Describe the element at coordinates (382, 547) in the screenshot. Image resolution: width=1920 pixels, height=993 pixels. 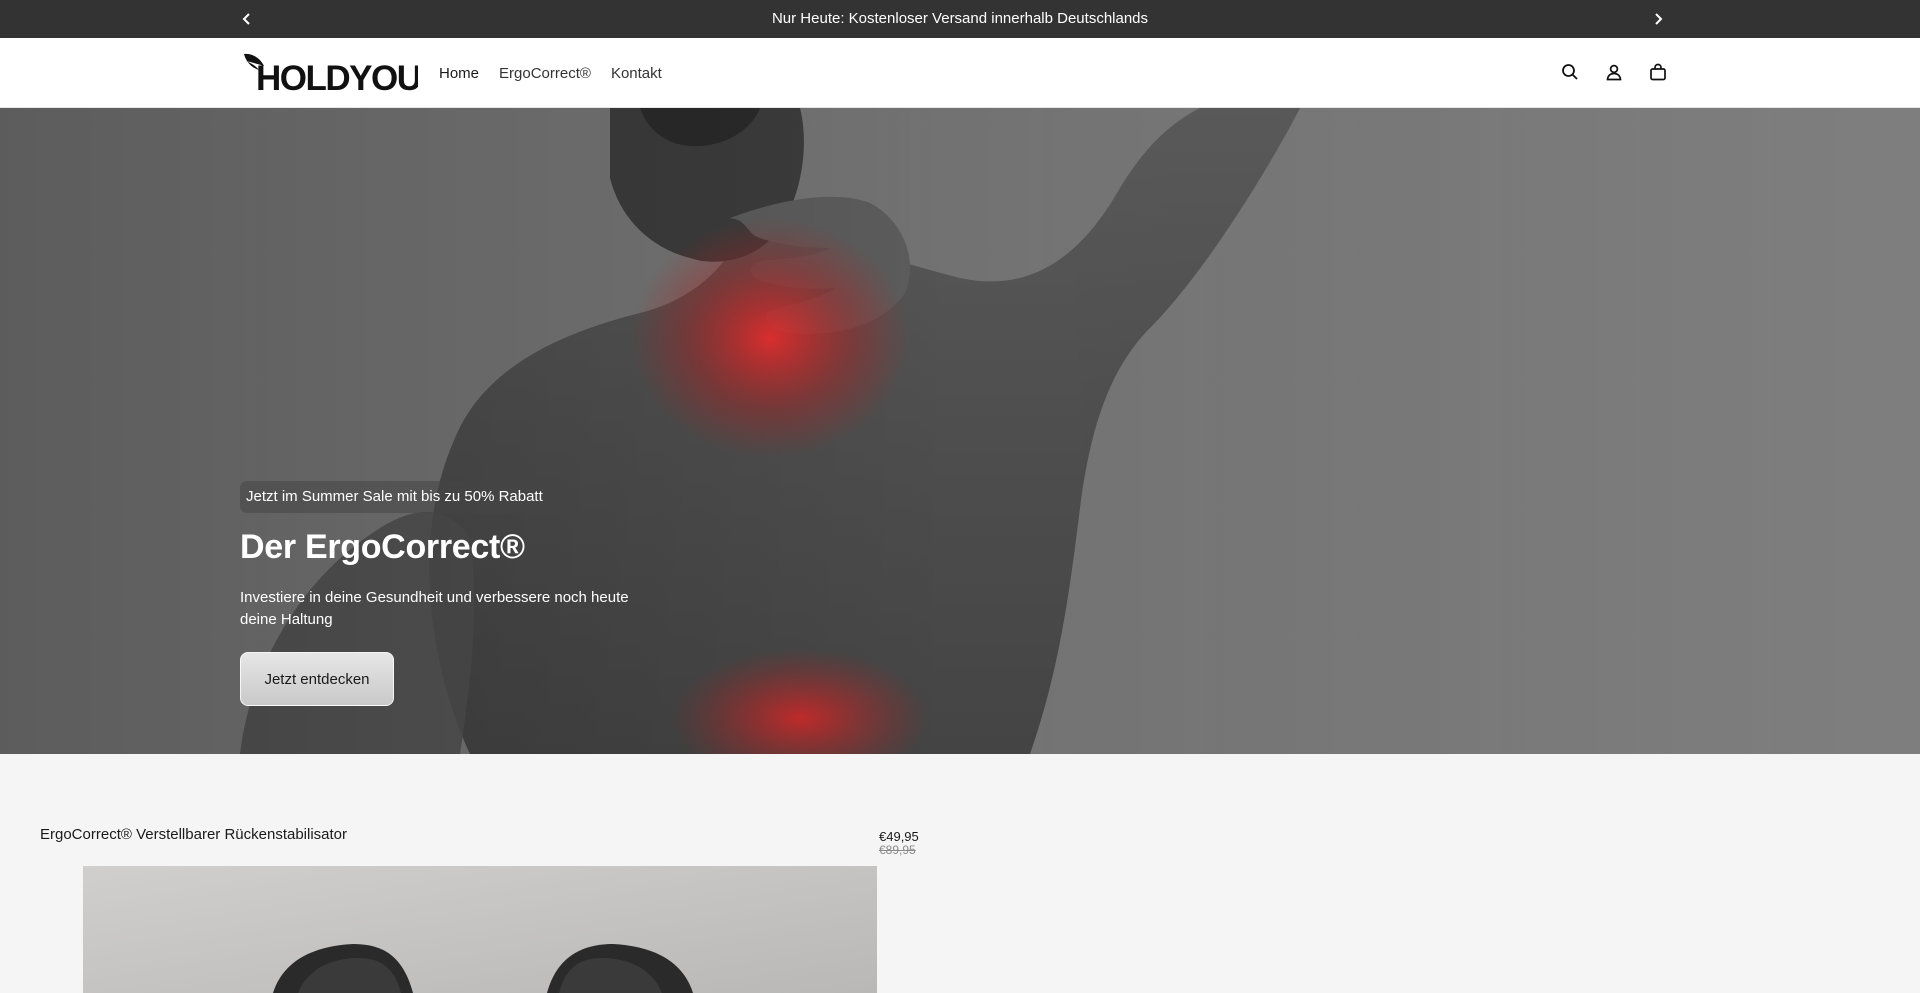
I see `hero-title: Der ErgoCorrect®` at that location.